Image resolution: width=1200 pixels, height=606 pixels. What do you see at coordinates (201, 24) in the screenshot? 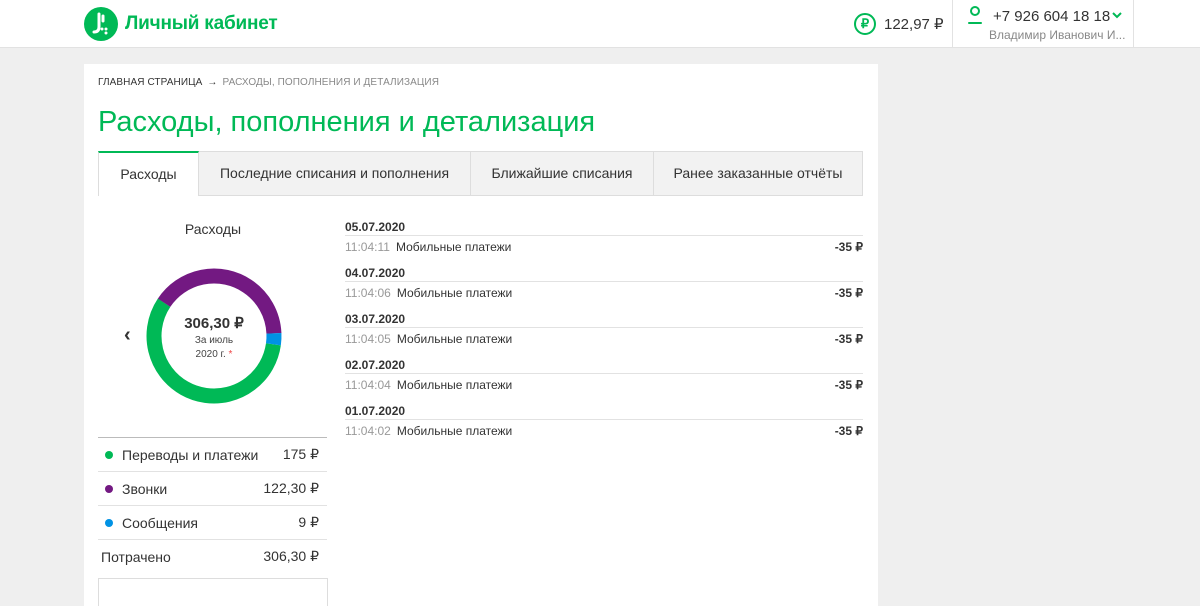
I see `brand-title: Личный кабинет` at bounding box center [201, 24].